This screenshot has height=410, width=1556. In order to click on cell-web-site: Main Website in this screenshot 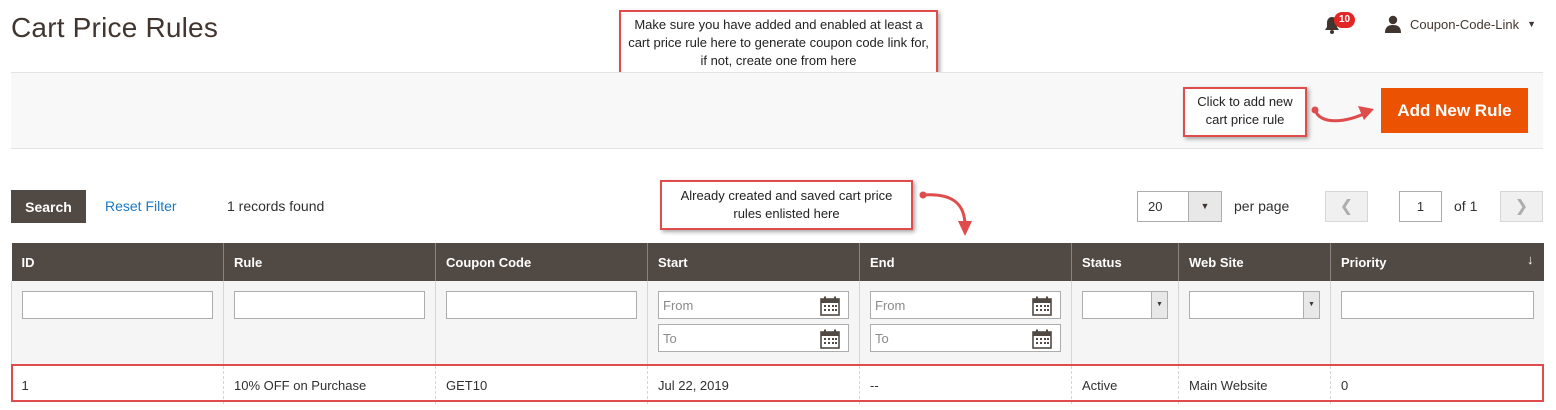, I will do `click(1254, 385)`.